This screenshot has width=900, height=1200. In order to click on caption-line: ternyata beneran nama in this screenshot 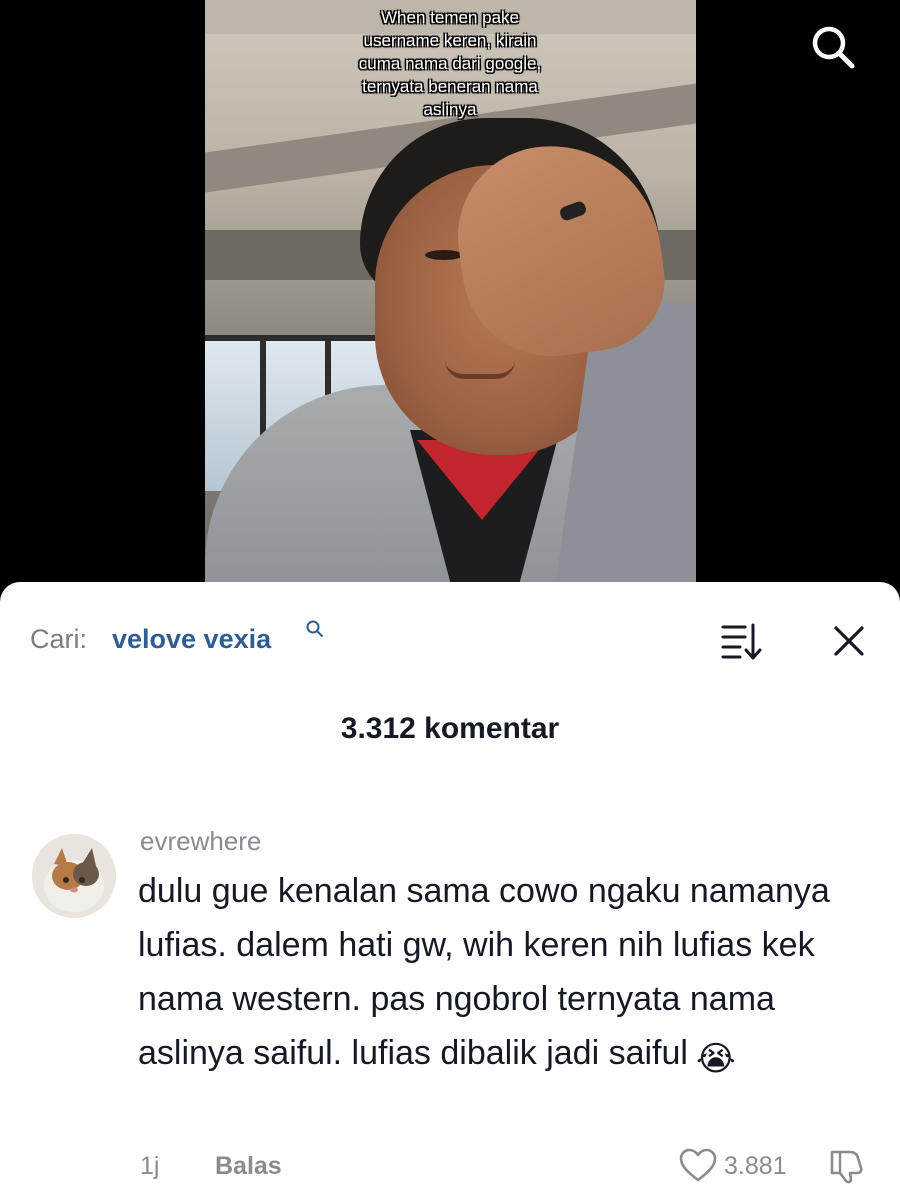, I will do `click(450, 86)`.